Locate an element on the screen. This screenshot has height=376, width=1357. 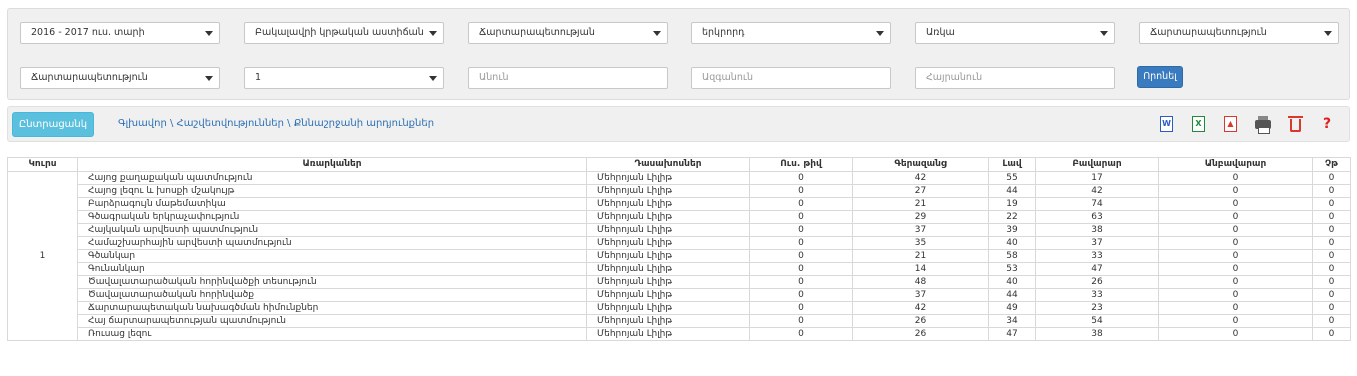
good-cell: 34 is located at coordinates (1012, 321).